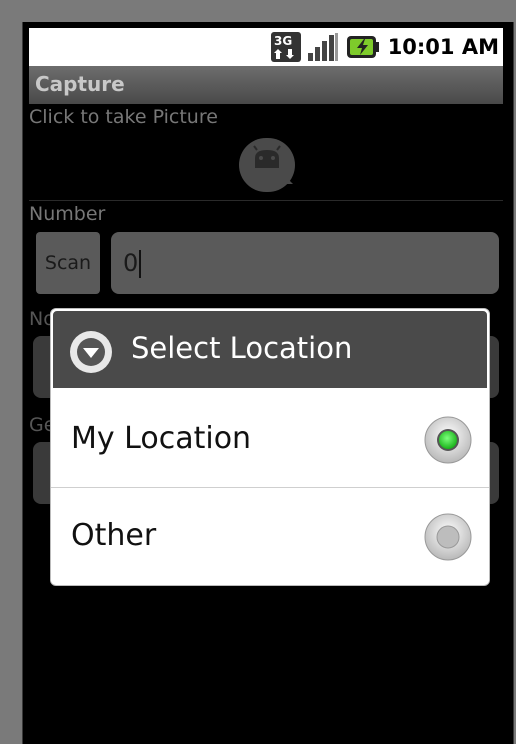 Image resolution: width=516 pixels, height=744 pixels. I want to click on number-input: 0, so click(305, 263).